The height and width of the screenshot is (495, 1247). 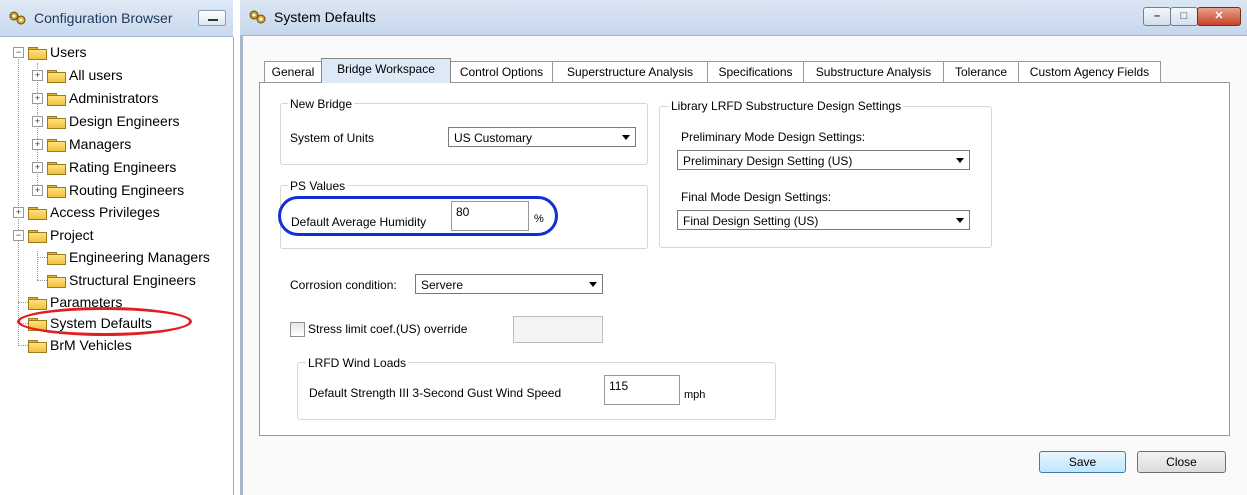 I want to click on tree-item-project: − Project, so click(x=116, y=235).